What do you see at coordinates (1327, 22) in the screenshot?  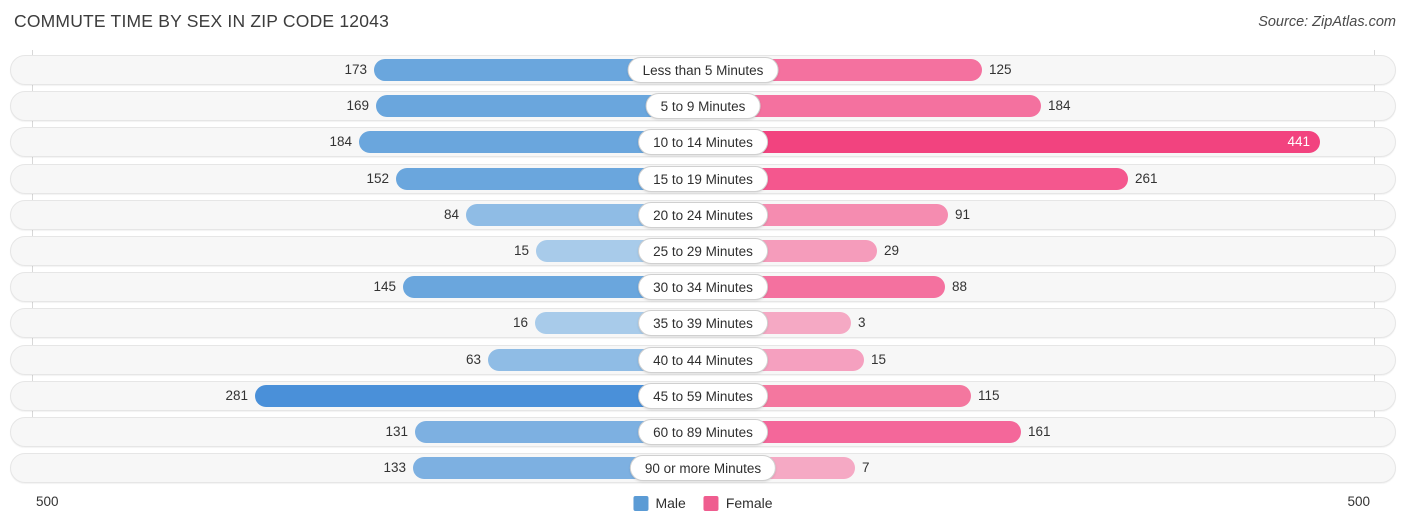 I see `source-attribution: Source: ZipAtlas.com` at bounding box center [1327, 22].